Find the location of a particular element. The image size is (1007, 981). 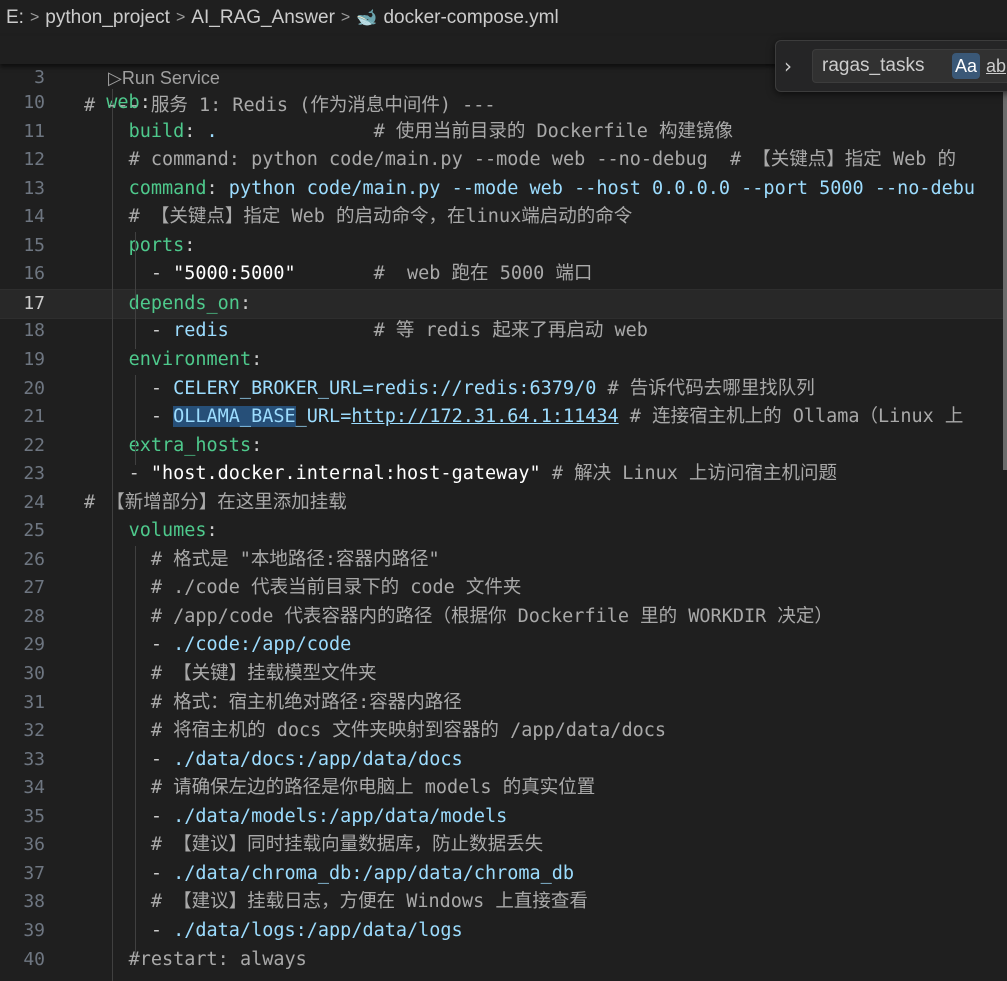

line-number: 13 is located at coordinates (34, 188).